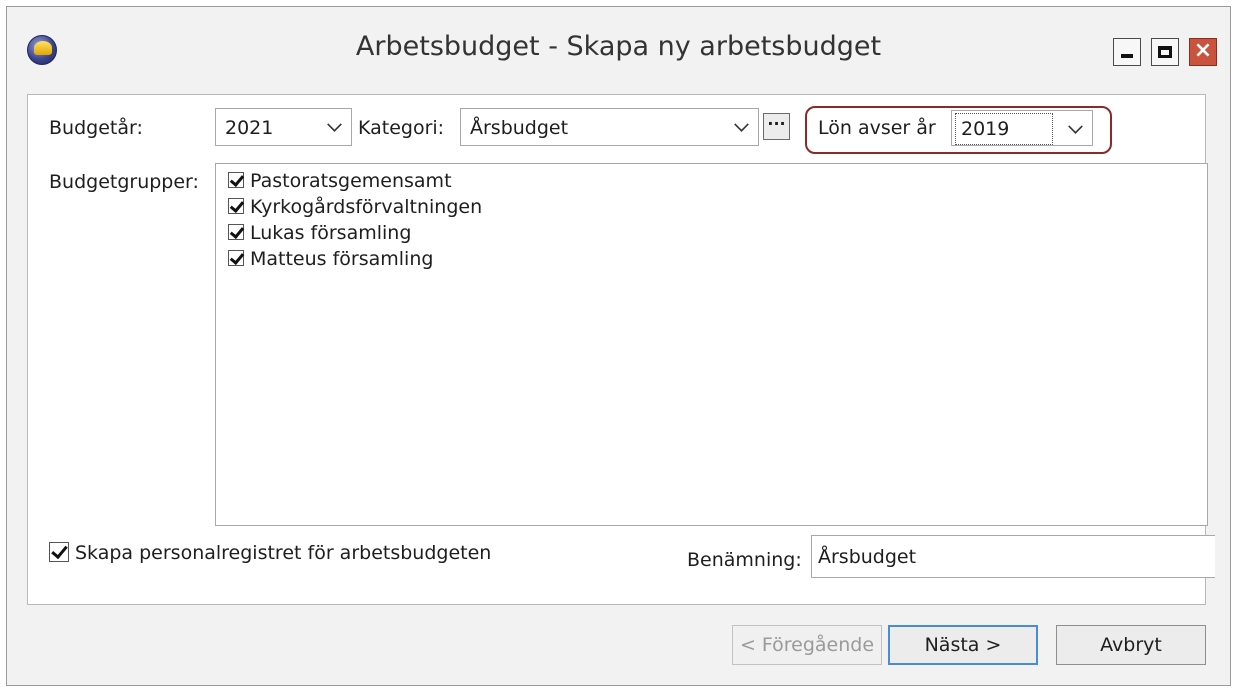 The width and height of the screenshot is (1235, 691). I want to click on cancel-button: Avbryt, so click(1131, 645).